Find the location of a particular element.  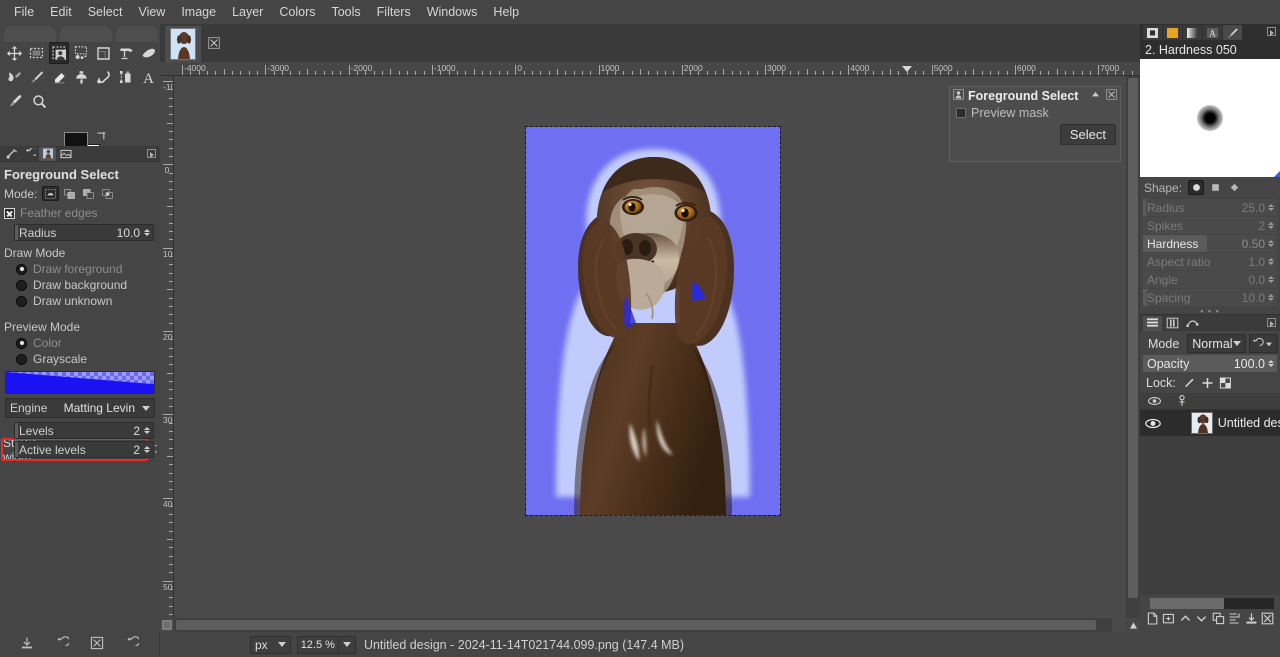

brush-spacing-stepper is located at coordinates (1271, 297).